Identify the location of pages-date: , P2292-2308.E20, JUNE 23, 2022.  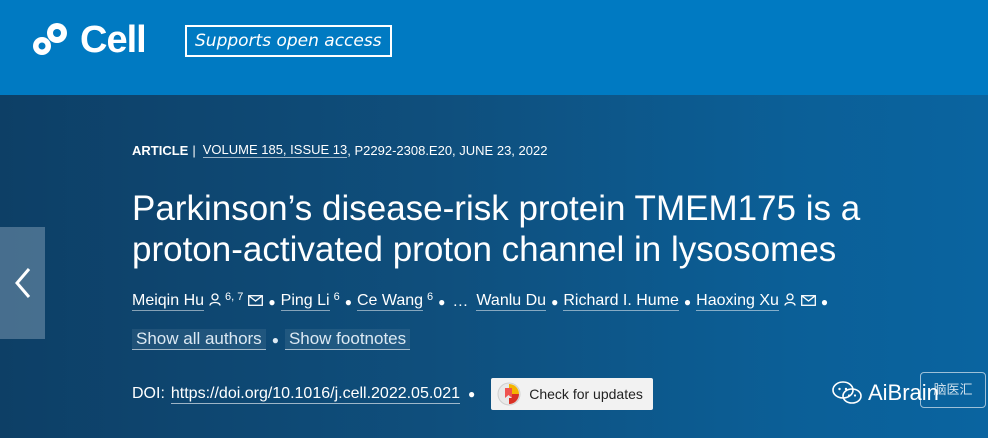
(447, 150).